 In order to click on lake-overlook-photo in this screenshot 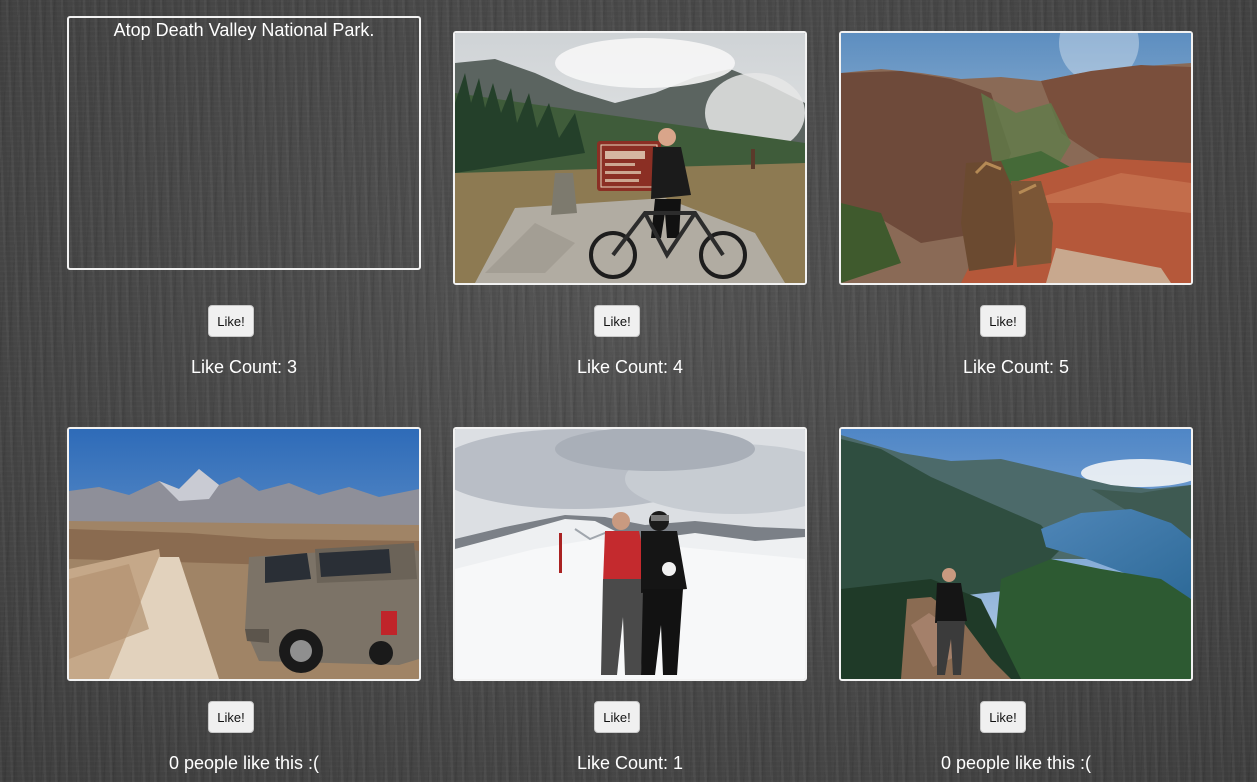, I will do `click(1016, 554)`.